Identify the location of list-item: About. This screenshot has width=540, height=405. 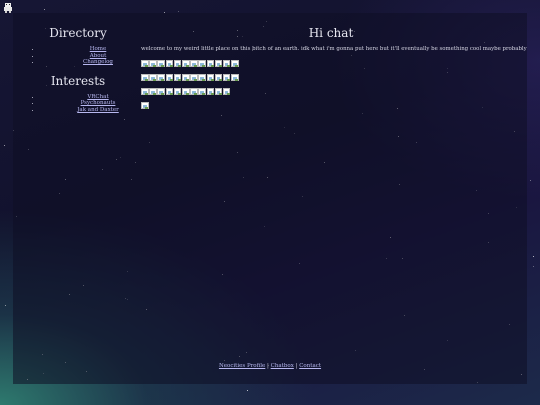
(92, 56).